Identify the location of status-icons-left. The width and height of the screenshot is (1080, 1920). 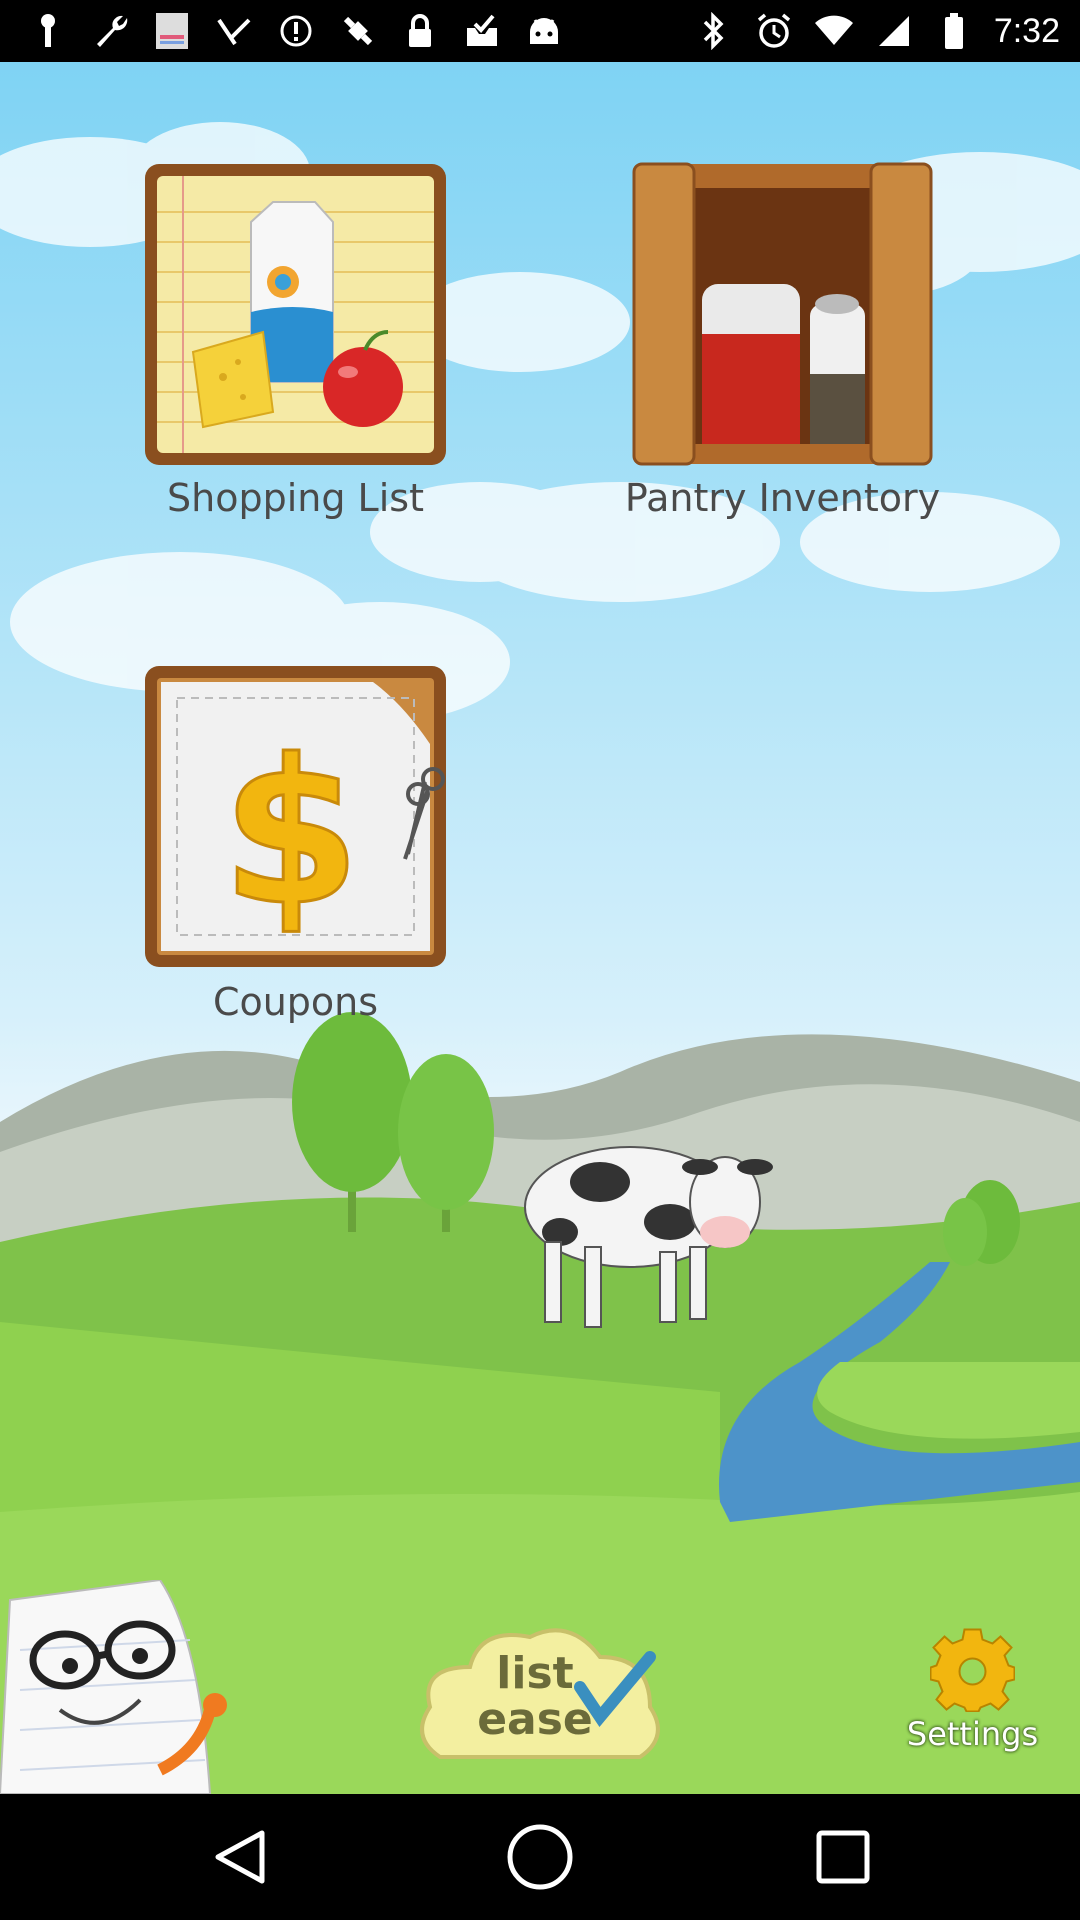
(296, 31).